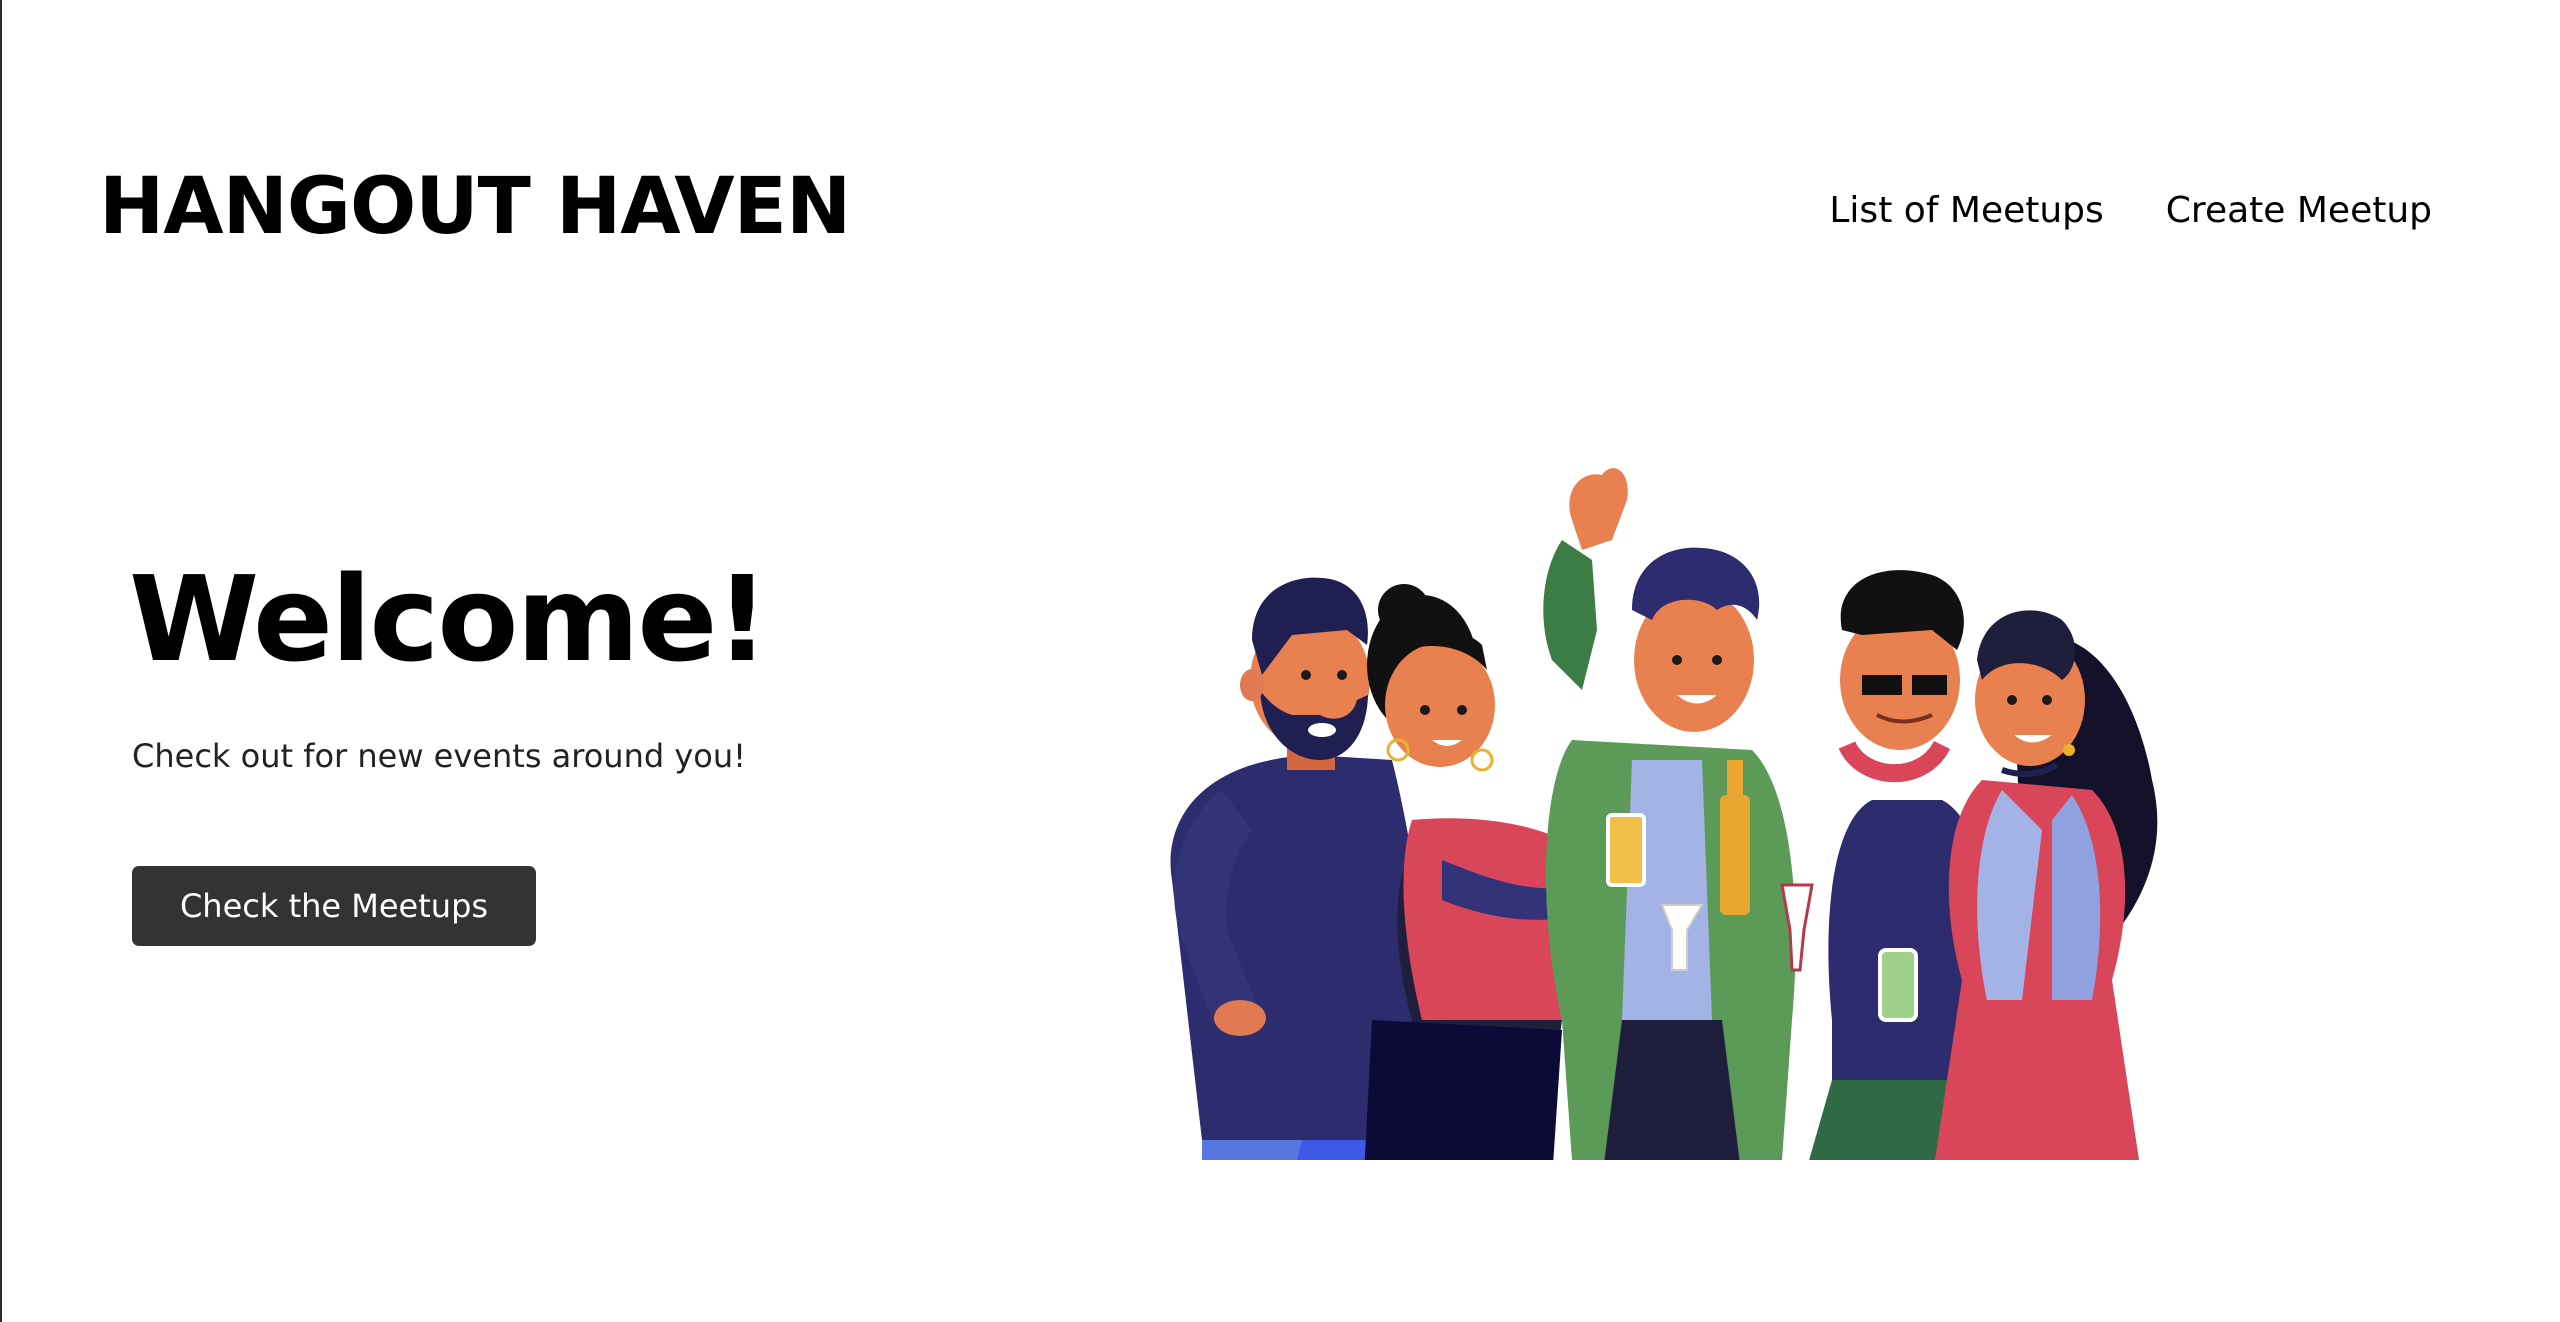  What do you see at coordinates (1966, 211) in the screenshot?
I see `nav-link-list-of-meetups: List of Meetups` at bounding box center [1966, 211].